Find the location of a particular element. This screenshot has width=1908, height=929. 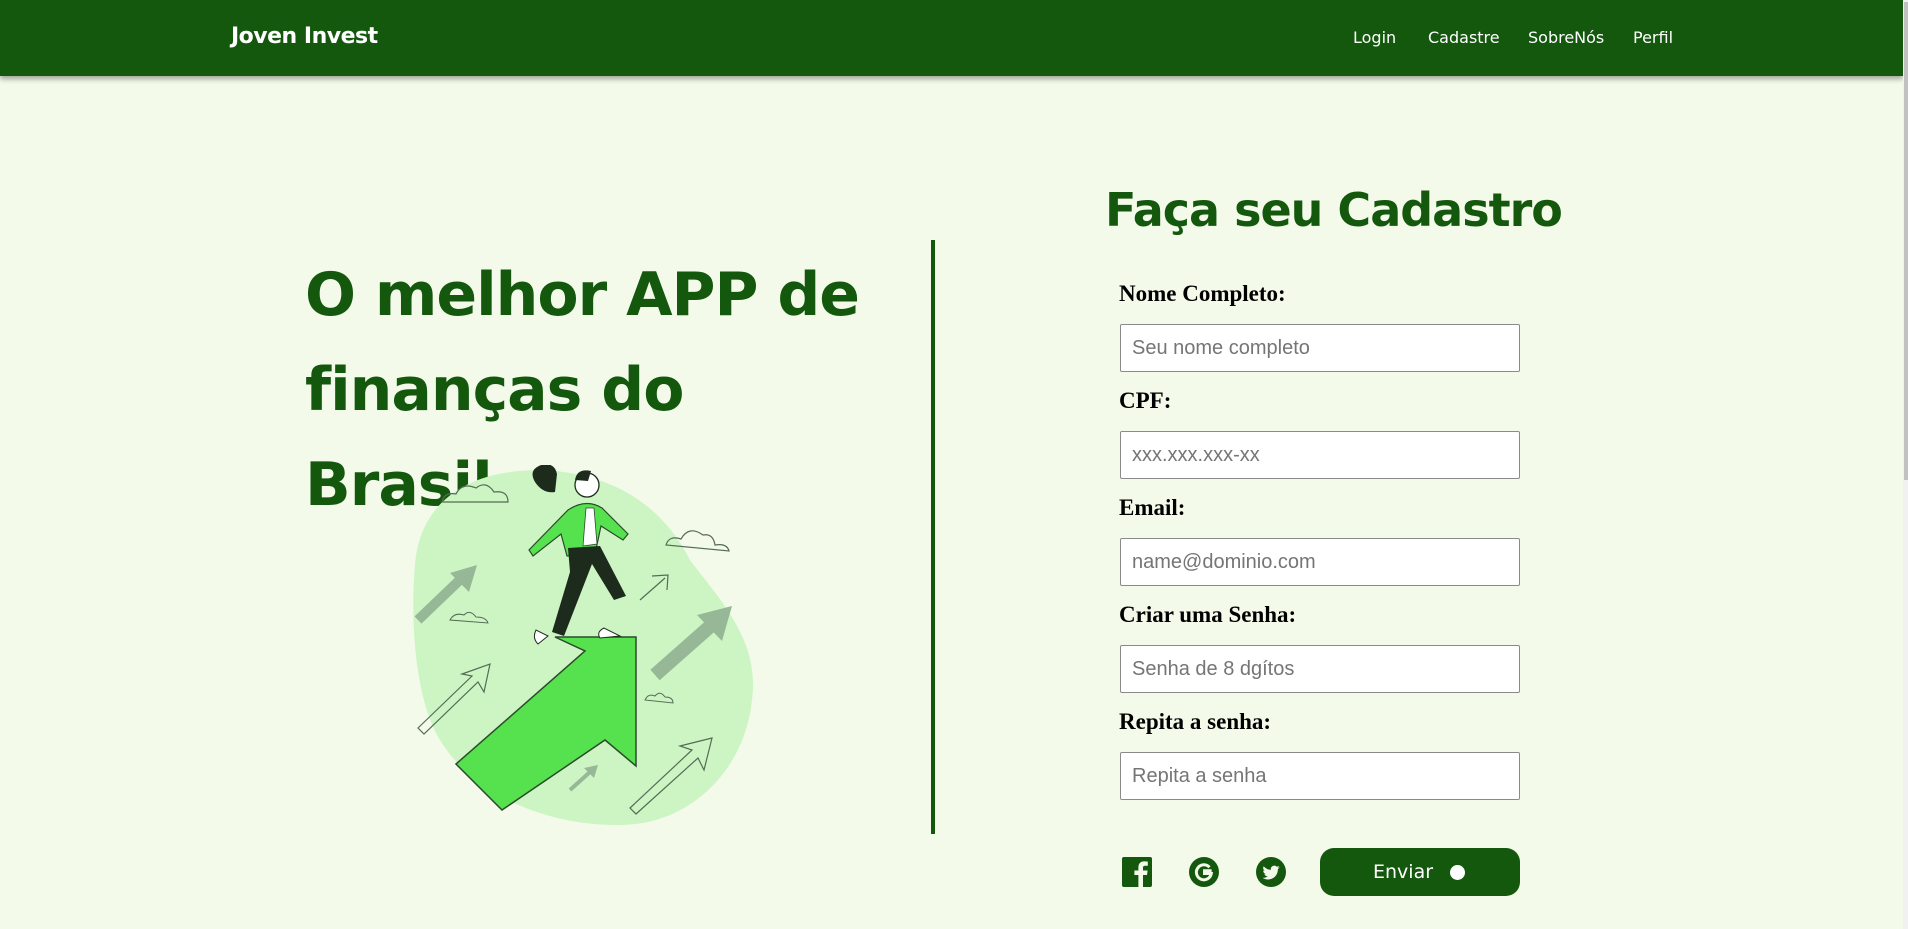

label-nome-completo: Nome Completo: is located at coordinates (1202, 293).